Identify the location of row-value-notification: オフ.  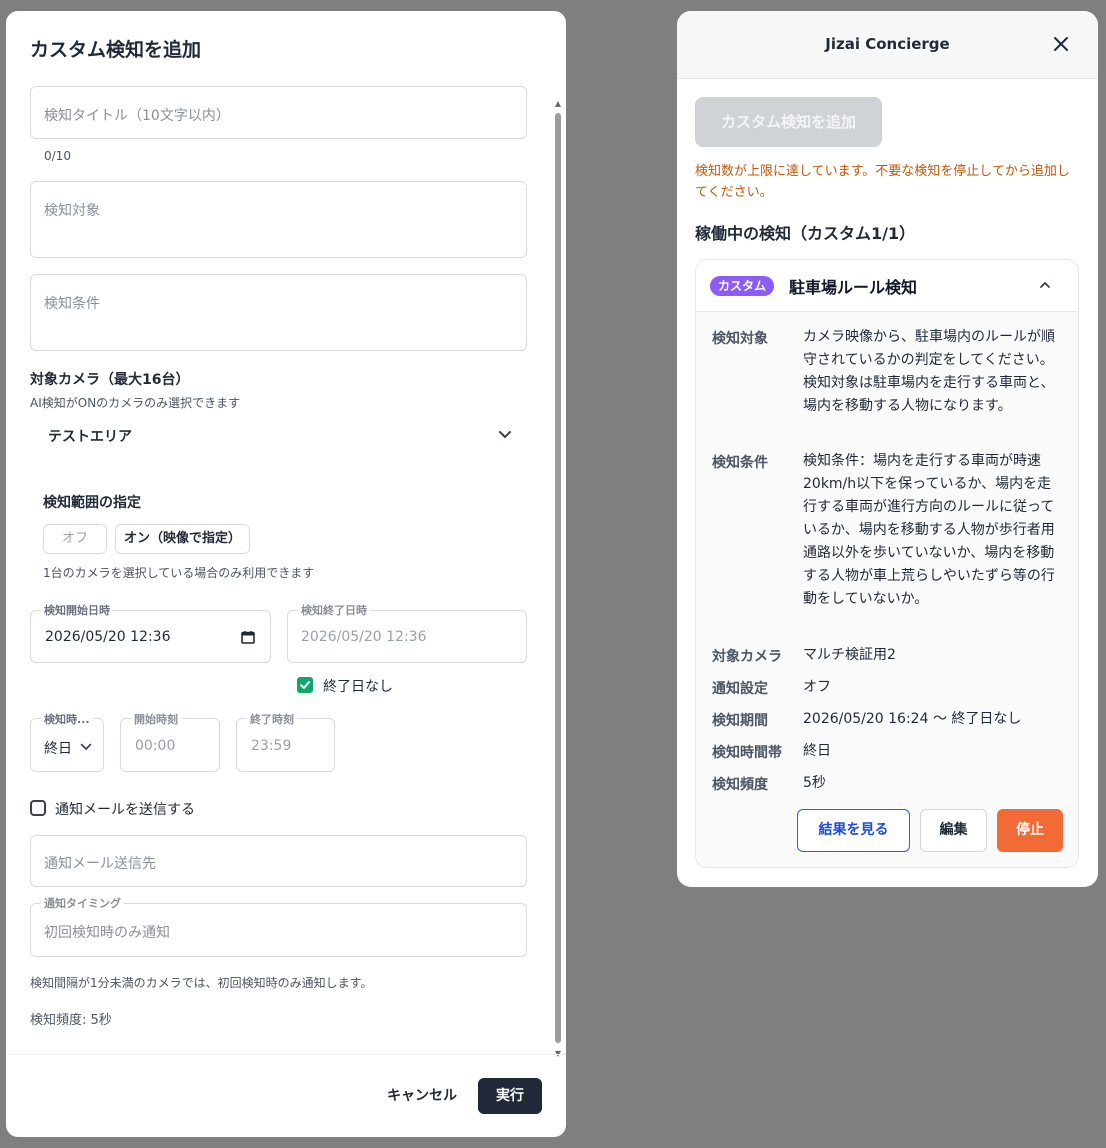
(817, 687).